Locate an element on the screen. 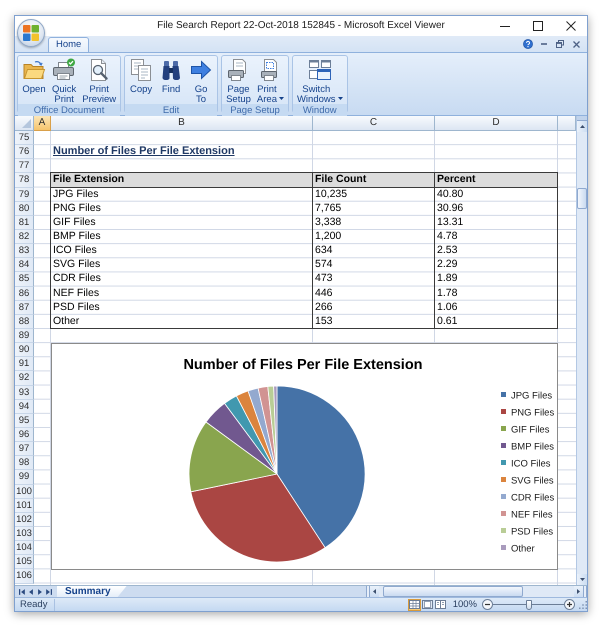 Image resolution: width=600 pixels, height=628 pixels. table-cell: 266 is located at coordinates (374, 307).